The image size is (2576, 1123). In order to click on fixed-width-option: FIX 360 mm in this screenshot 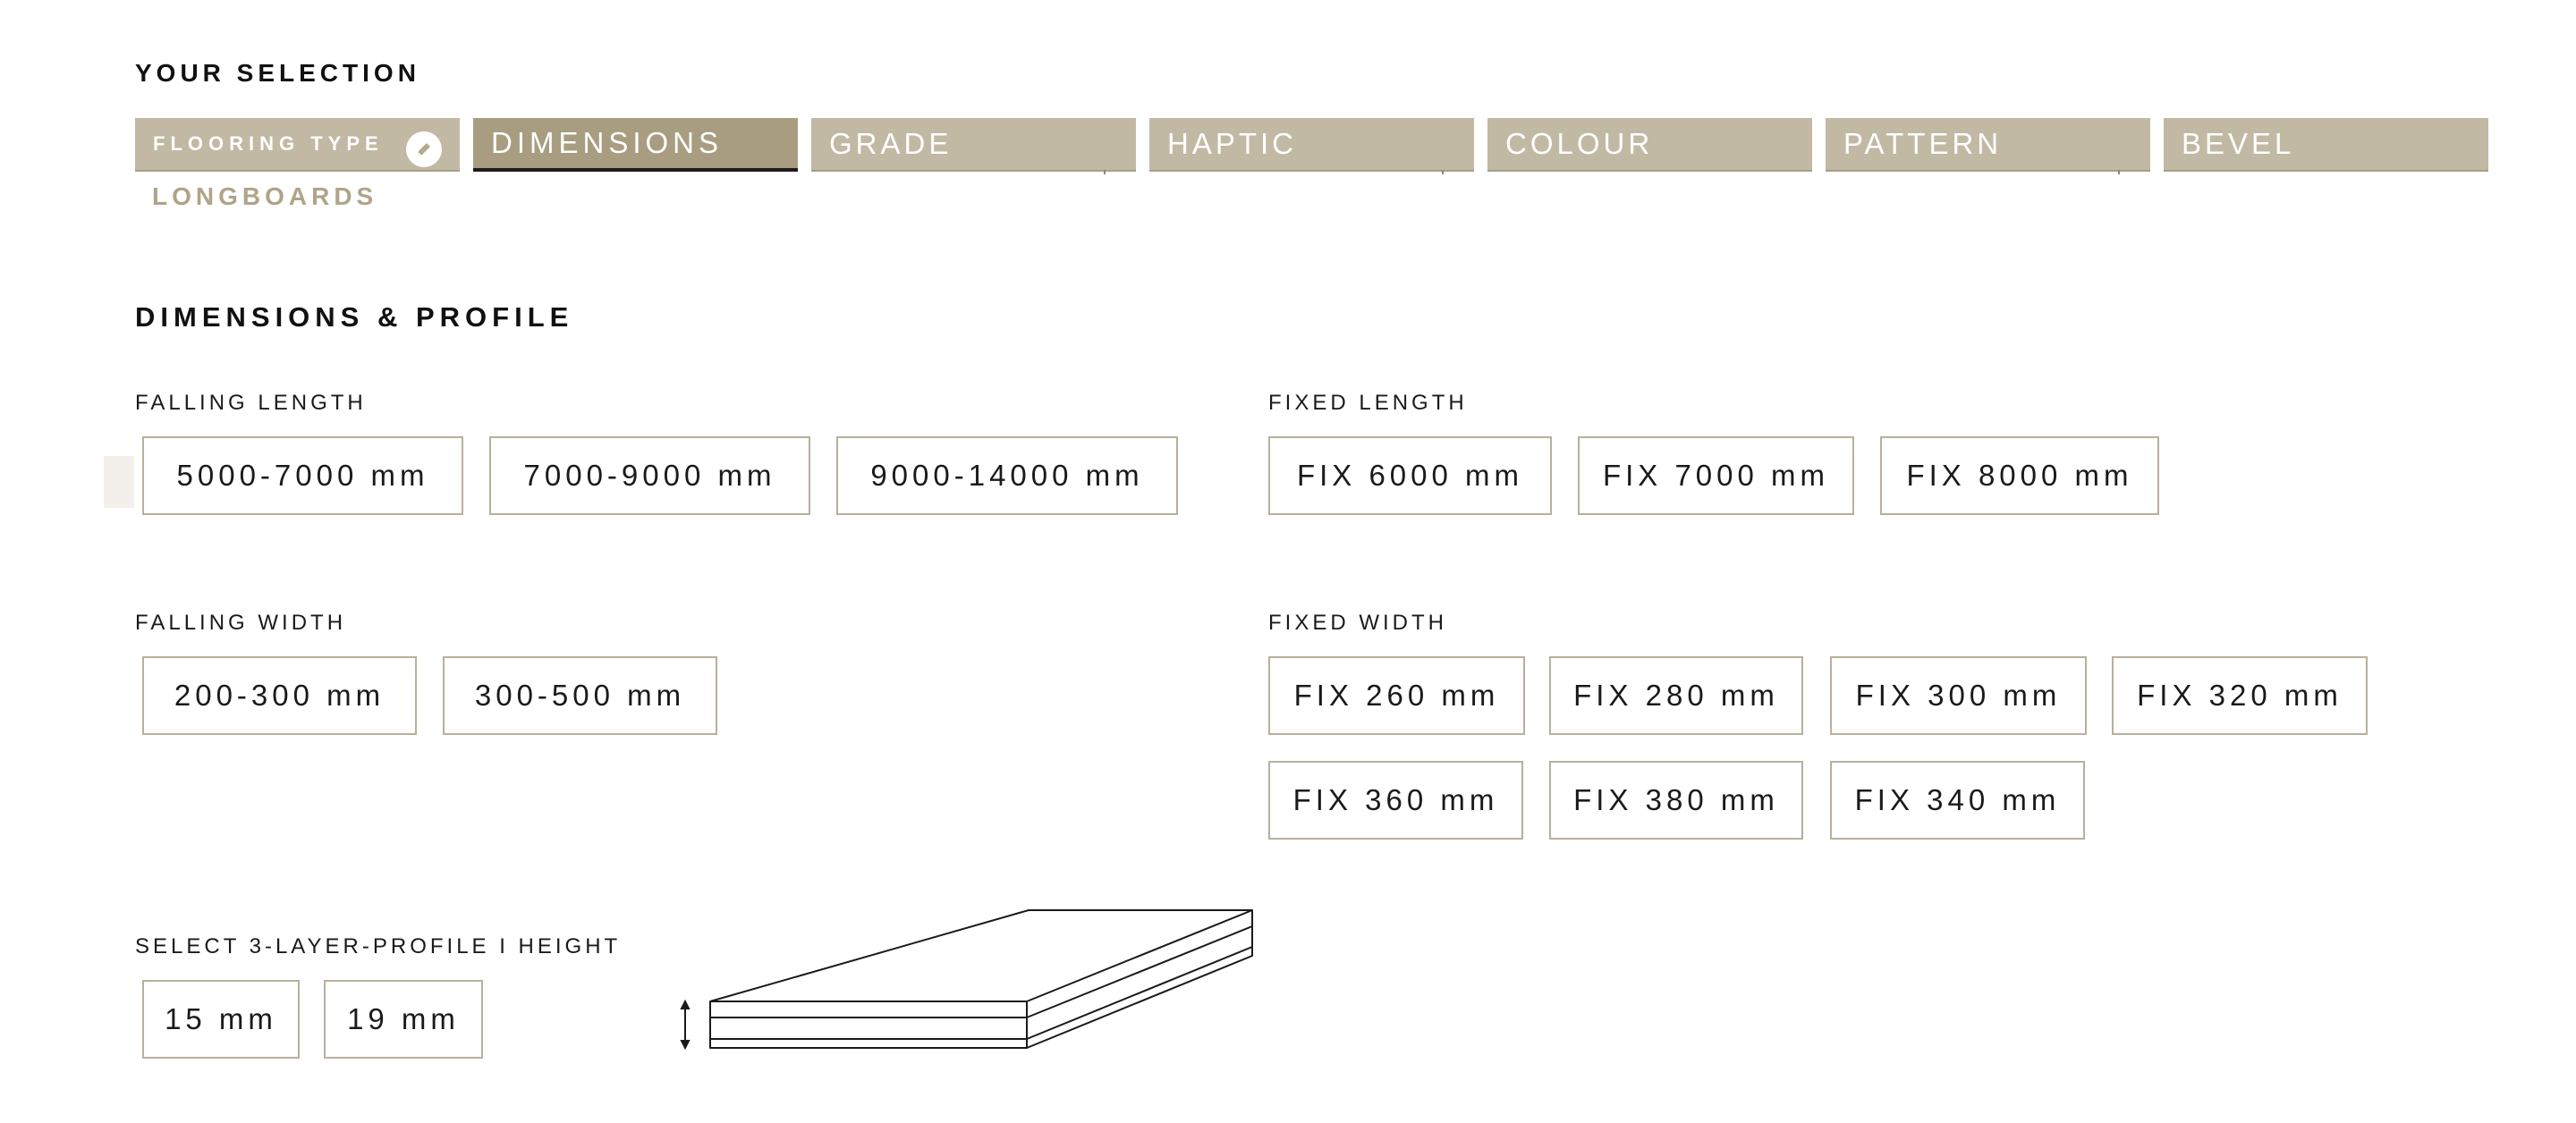, I will do `click(1395, 800)`.